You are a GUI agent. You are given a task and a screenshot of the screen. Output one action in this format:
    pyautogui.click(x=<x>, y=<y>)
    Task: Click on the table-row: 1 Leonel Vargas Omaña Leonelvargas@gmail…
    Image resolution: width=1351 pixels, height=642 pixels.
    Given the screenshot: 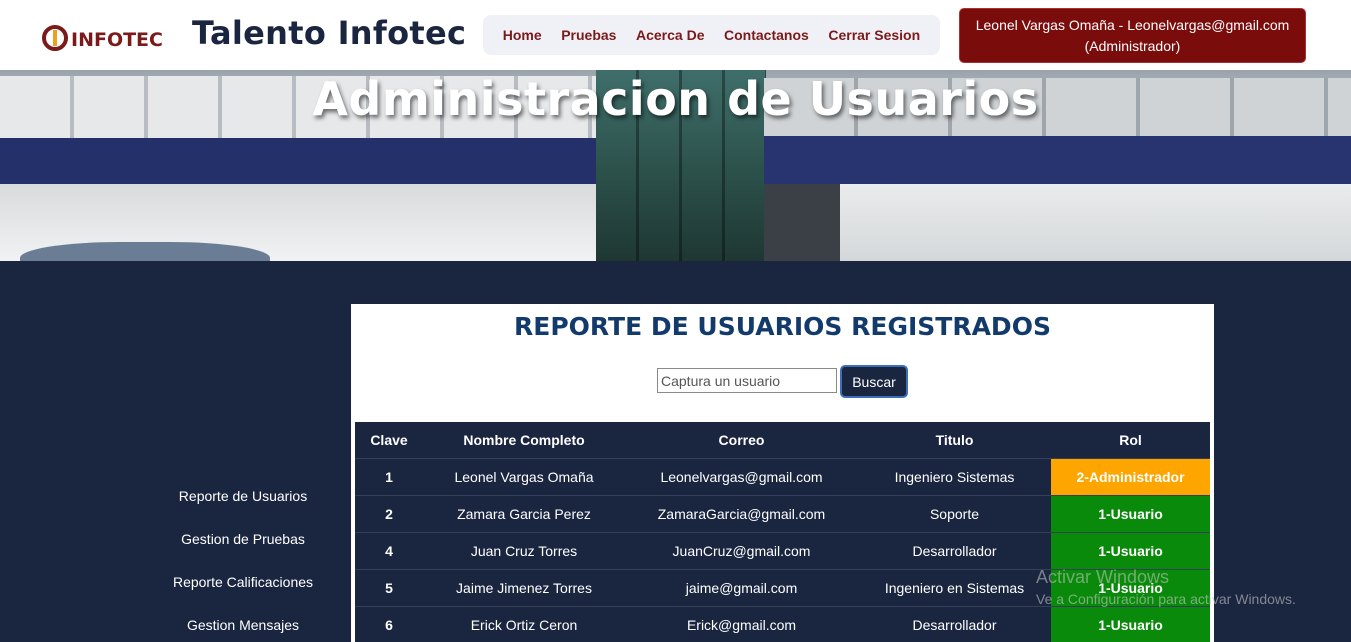 What is the action you would take?
    pyautogui.click(x=782, y=477)
    